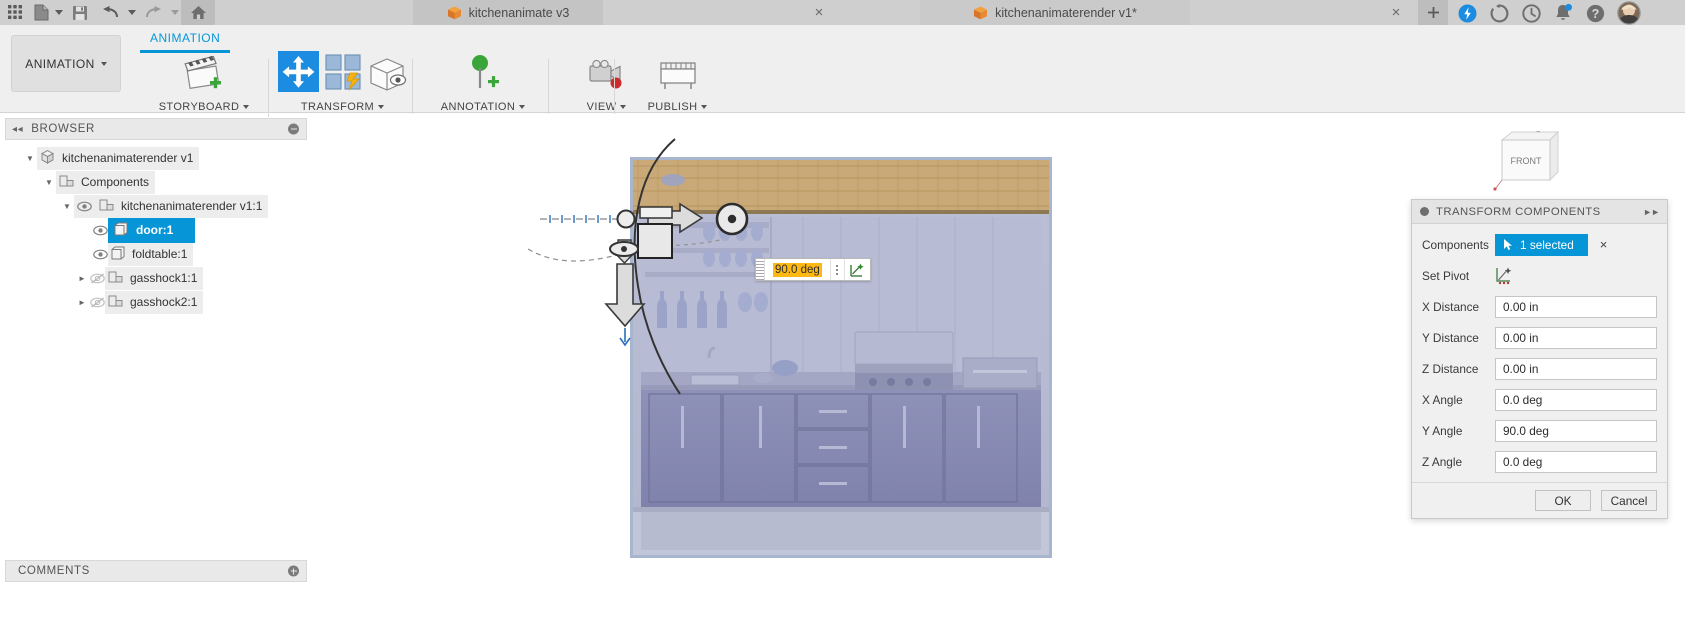  I want to click on field-z-angle: Z Angle 0.0 deg, so click(1539, 461).